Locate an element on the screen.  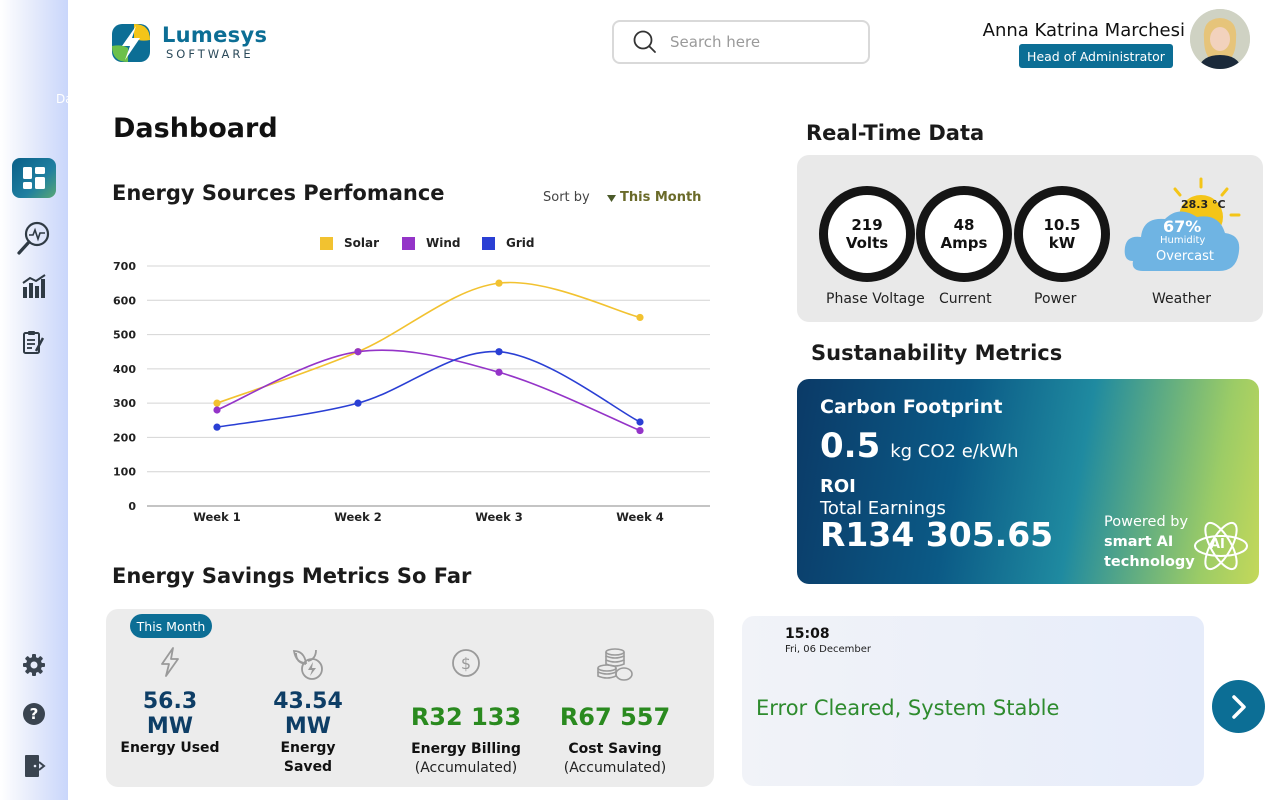
metric-energy-billing: $ R32 133 Energy Billing (Accumulated) is located at coordinates (466, 712).